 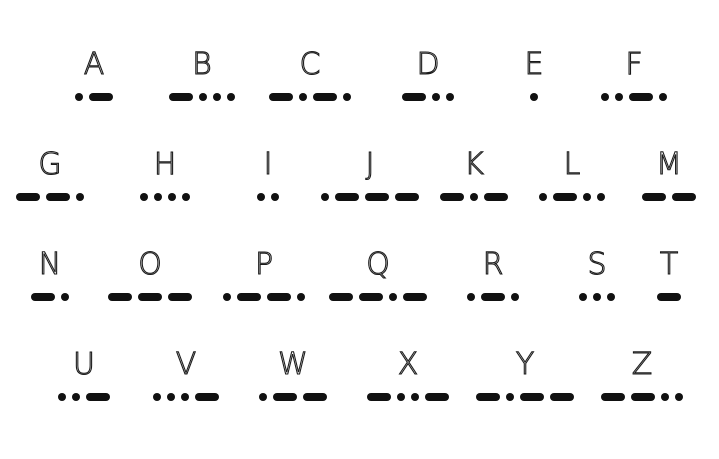 What do you see at coordinates (493, 285) in the screenshot?
I see `letter-cell-r: R` at bounding box center [493, 285].